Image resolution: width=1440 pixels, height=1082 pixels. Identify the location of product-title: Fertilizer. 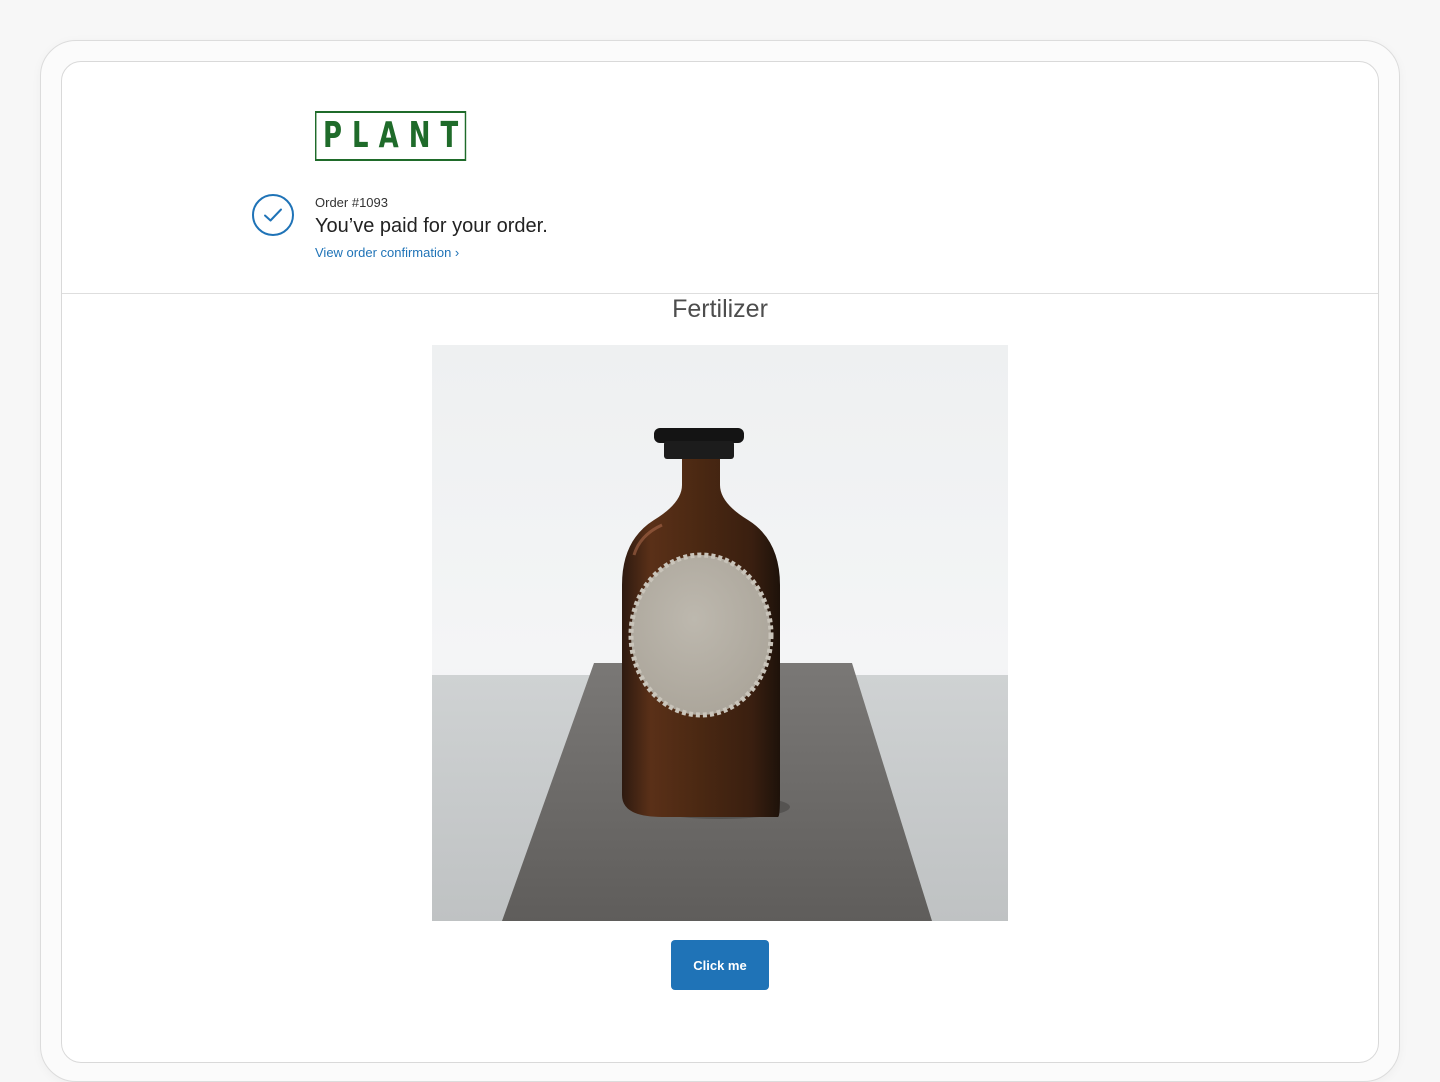
(720, 309).